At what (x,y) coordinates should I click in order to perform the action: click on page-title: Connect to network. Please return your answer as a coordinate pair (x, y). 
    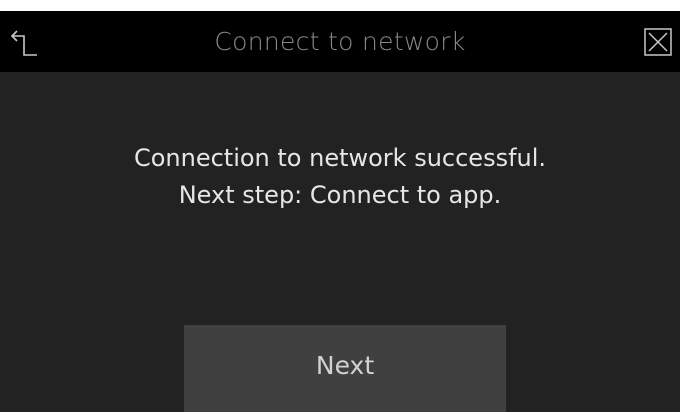
    Looking at the image, I should click on (340, 41).